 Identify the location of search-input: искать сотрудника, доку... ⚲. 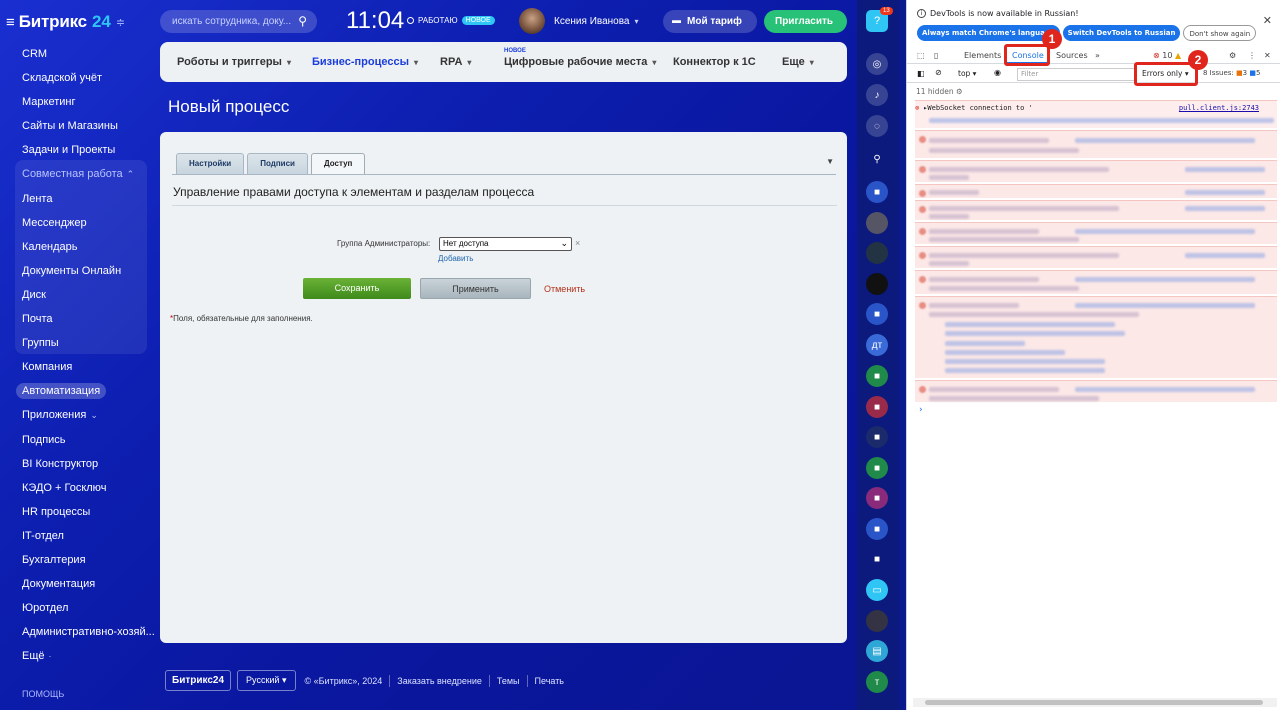
(238, 21).